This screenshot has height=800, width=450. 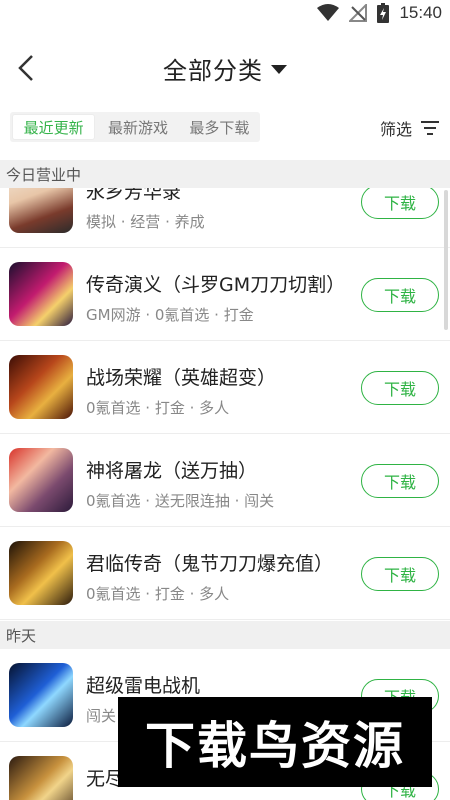 I want to click on filter-label: 筛选, so click(x=395, y=129).